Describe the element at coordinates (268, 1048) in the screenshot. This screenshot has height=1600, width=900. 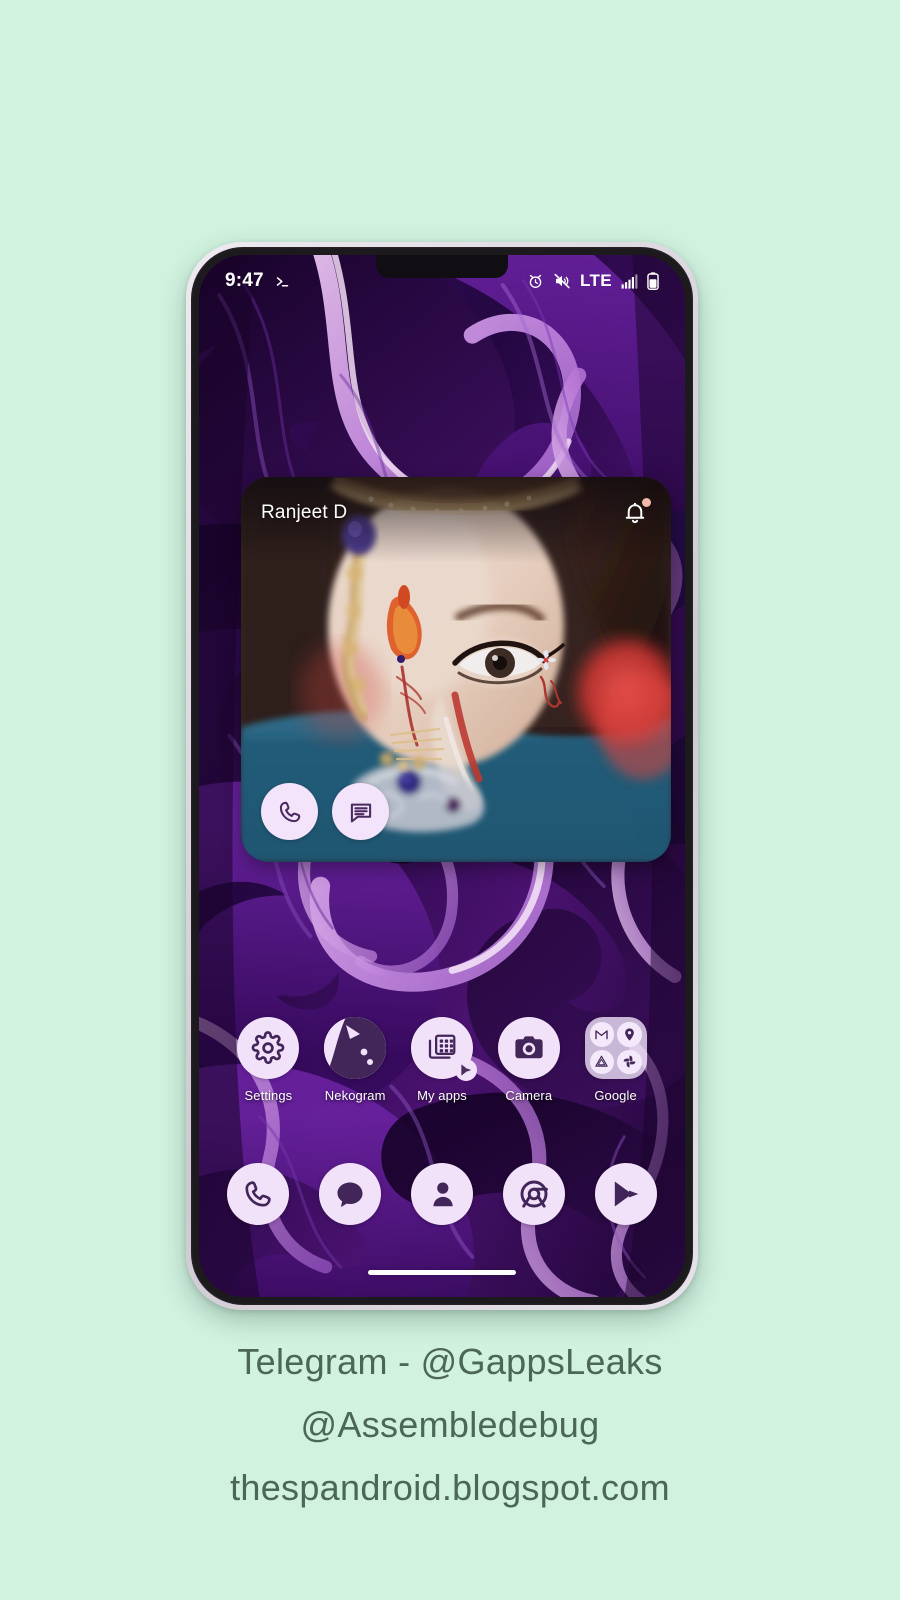
I see `gear-icon` at that location.